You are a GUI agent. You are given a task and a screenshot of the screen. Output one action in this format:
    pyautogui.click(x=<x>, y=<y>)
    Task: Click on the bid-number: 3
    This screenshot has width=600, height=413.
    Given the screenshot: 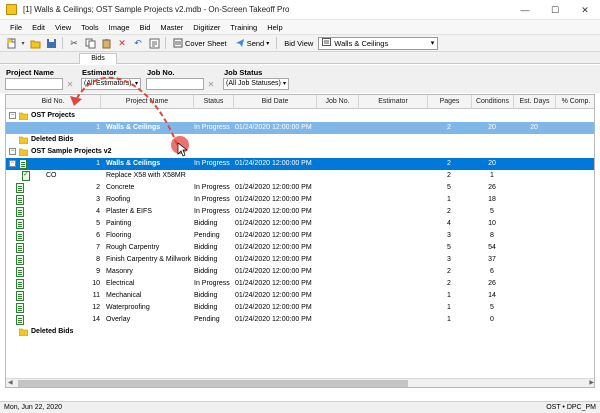 What is the action you would take?
    pyautogui.click(x=98, y=199)
    